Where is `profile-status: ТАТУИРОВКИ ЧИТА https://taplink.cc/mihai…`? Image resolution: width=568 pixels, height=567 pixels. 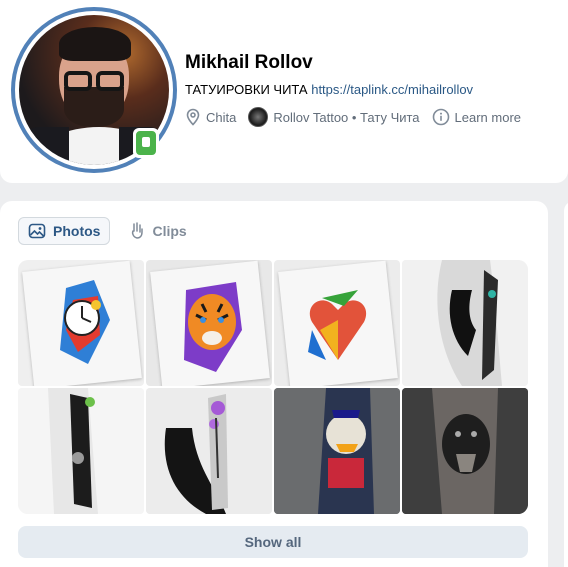
profile-status: ТАТУИРОВКИ ЧИТА https://taplink.cc/mihai… is located at coordinates (329, 89).